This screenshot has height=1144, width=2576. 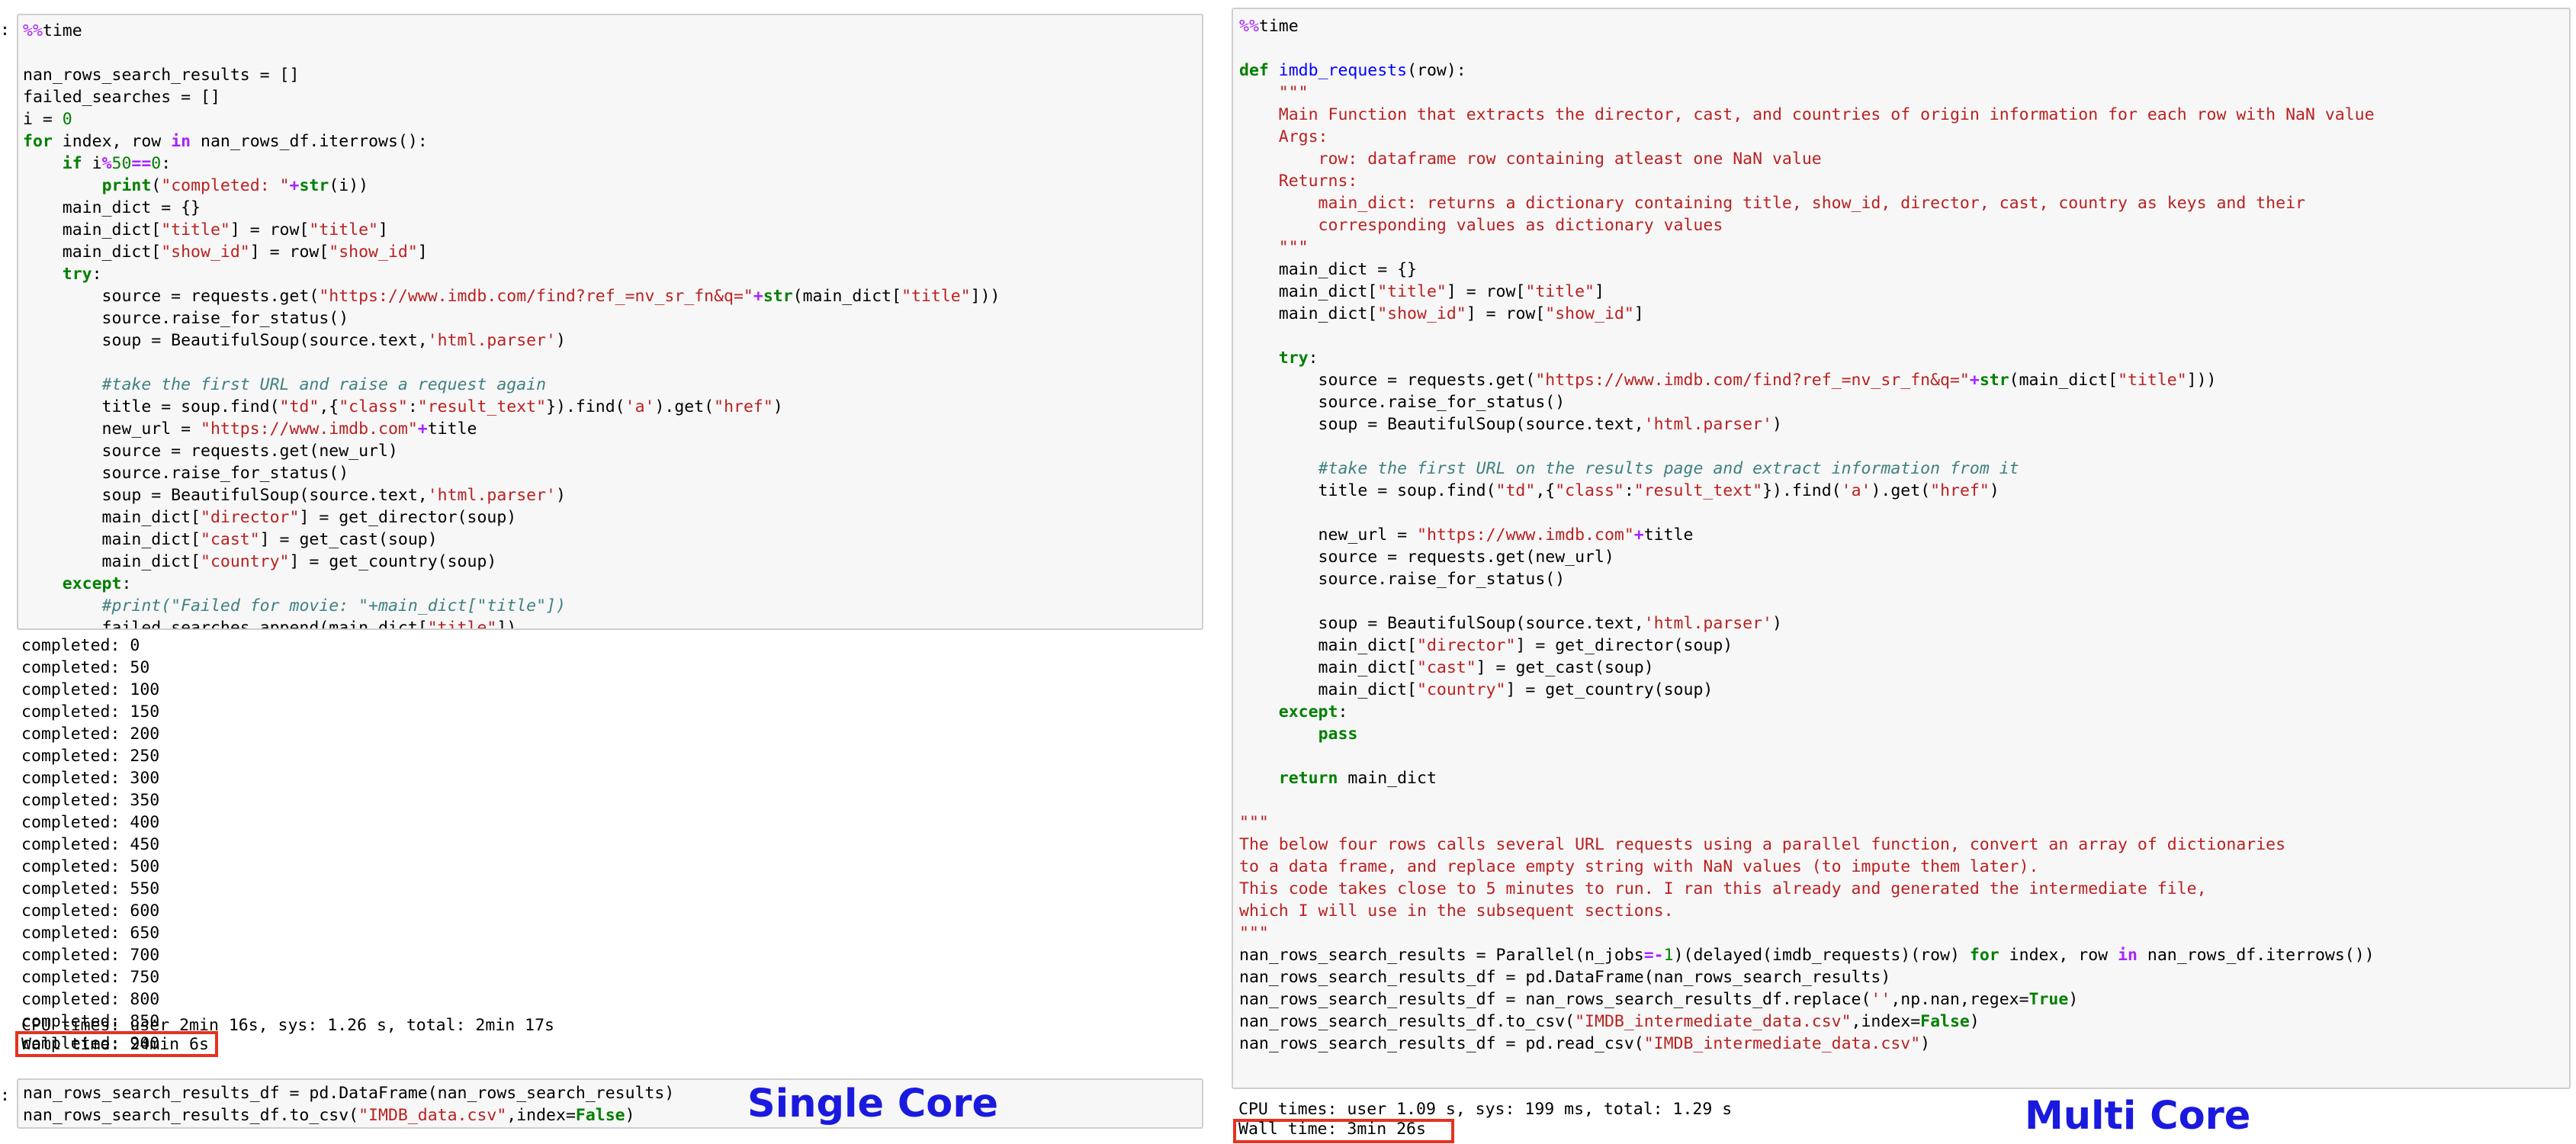 What do you see at coordinates (43, 119) in the screenshot?
I see `code-token: i =` at bounding box center [43, 119].